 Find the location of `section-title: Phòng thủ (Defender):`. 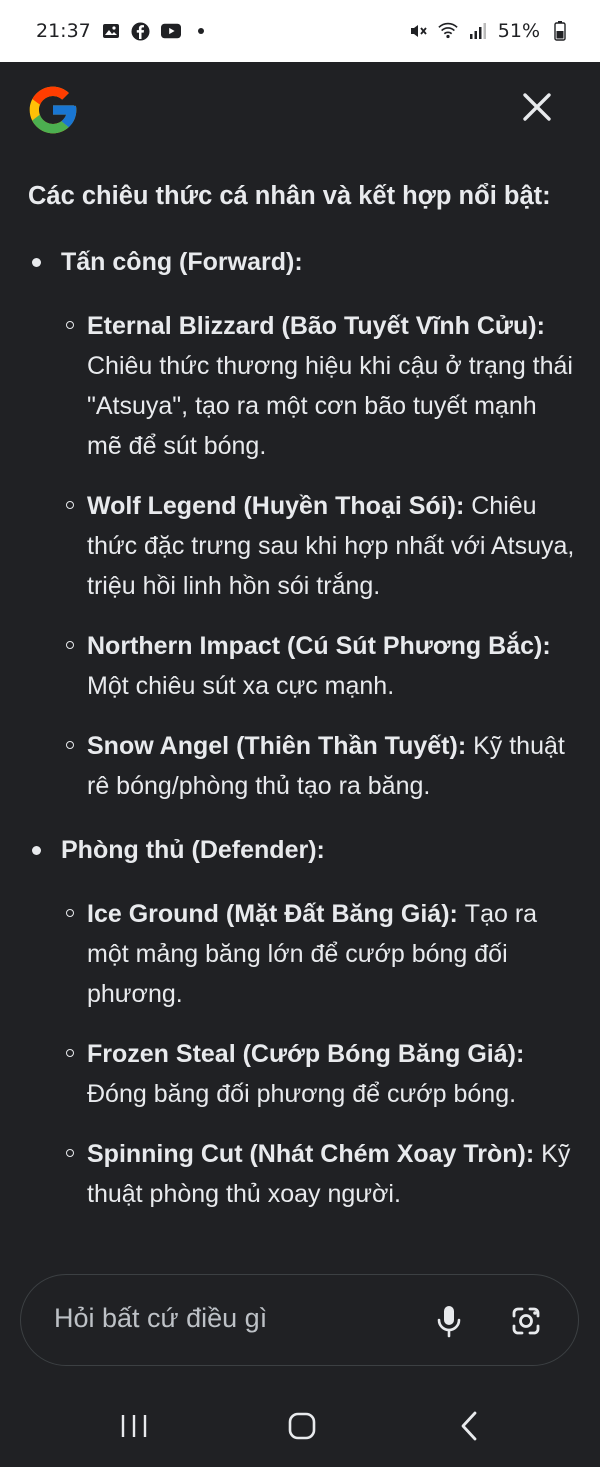

section-title: Phòng thủ (Defender): is located at coordinates (193, 850).